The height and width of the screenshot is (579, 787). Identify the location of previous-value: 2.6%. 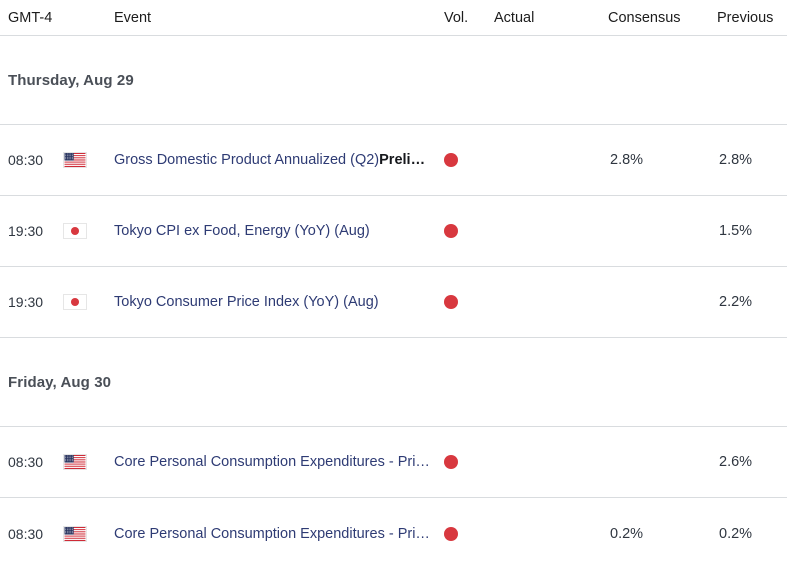
(736, 462).